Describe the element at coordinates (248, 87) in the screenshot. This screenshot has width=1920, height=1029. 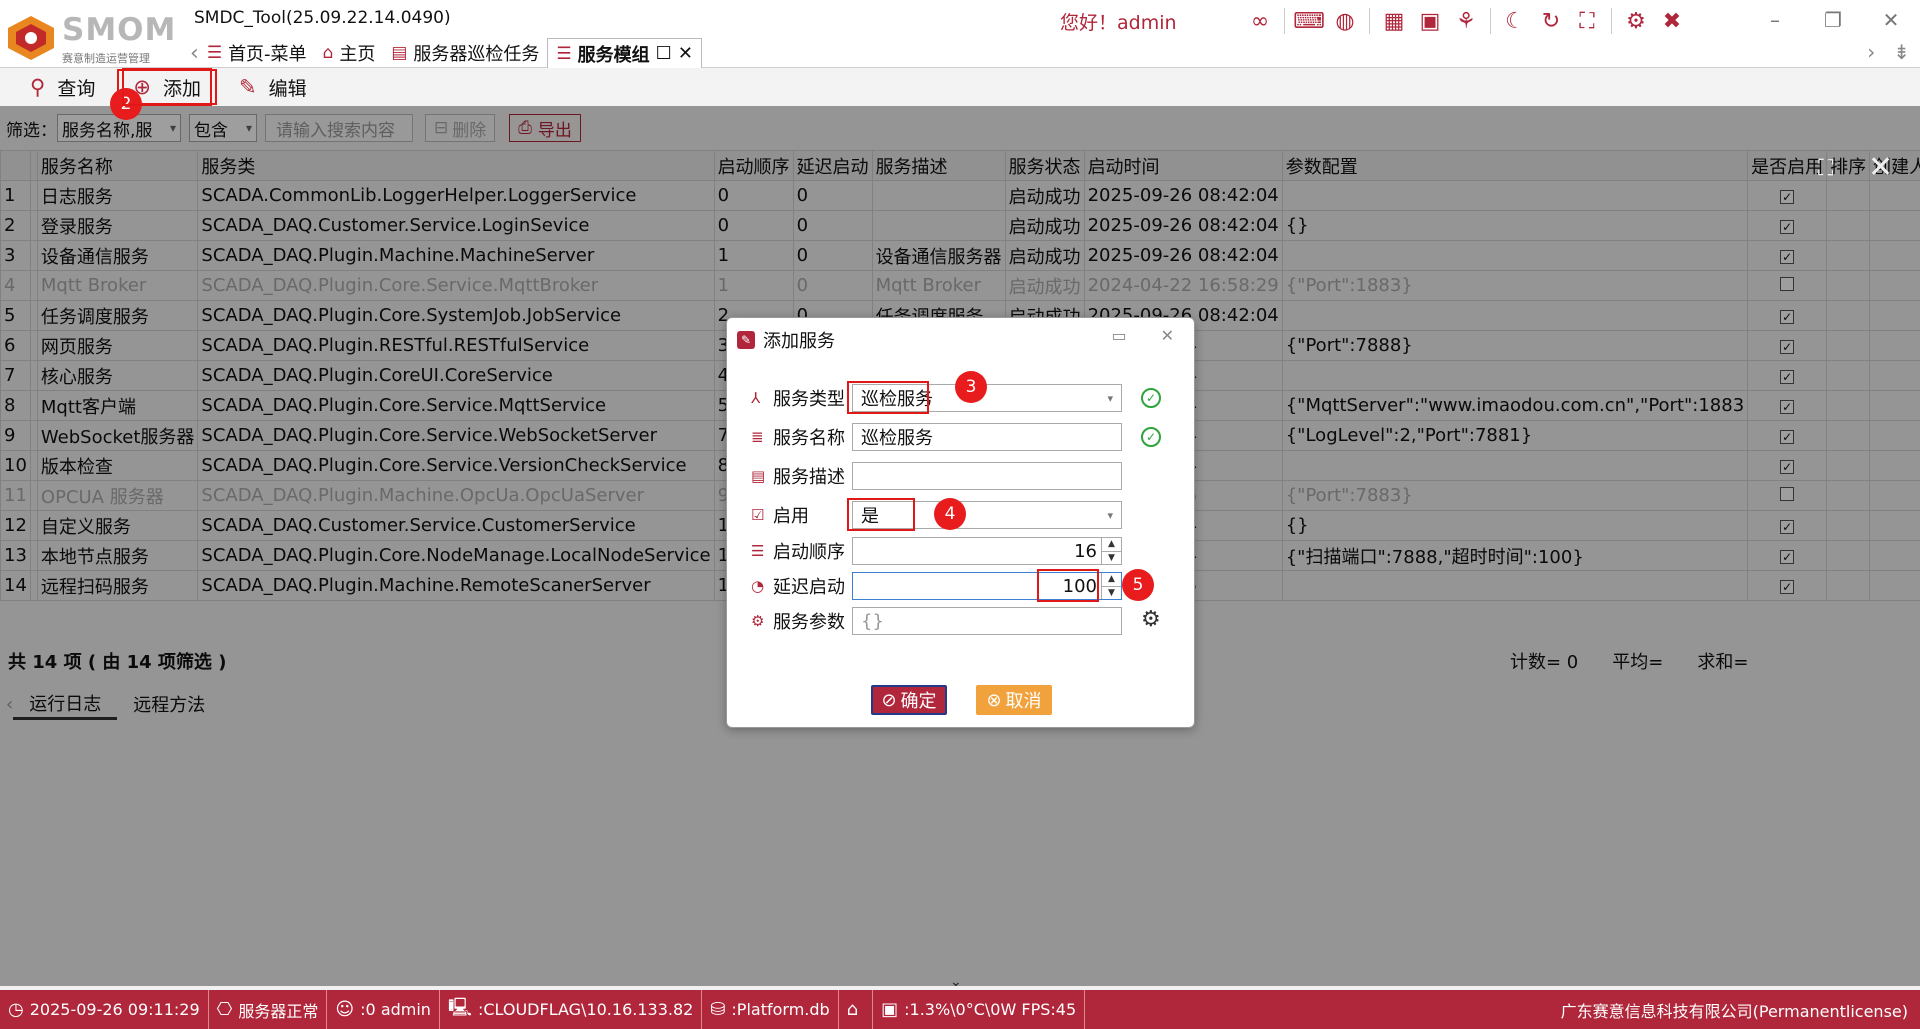
I see `pencil-icon: ✎` at that location.